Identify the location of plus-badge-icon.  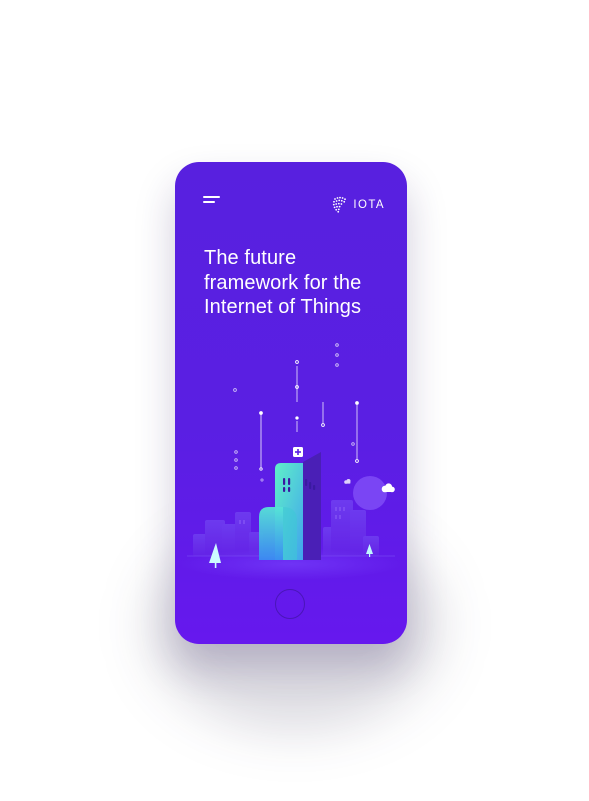
(298, 452).